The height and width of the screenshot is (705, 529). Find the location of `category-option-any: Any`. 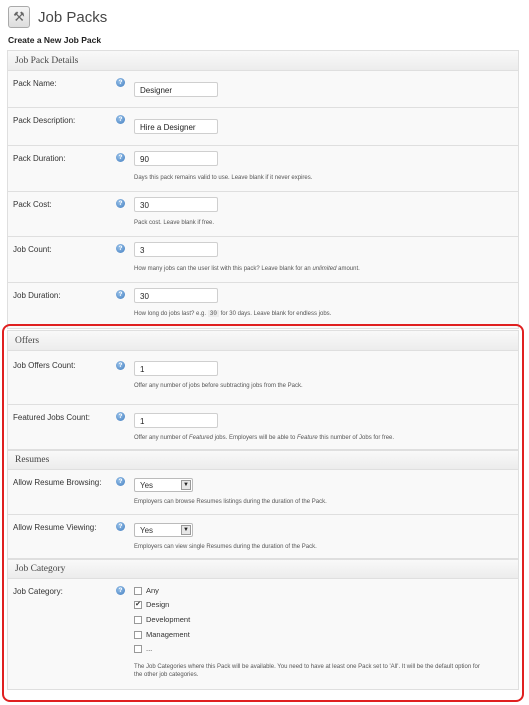

category-option-any: Any is located at coordinates (146, 590).